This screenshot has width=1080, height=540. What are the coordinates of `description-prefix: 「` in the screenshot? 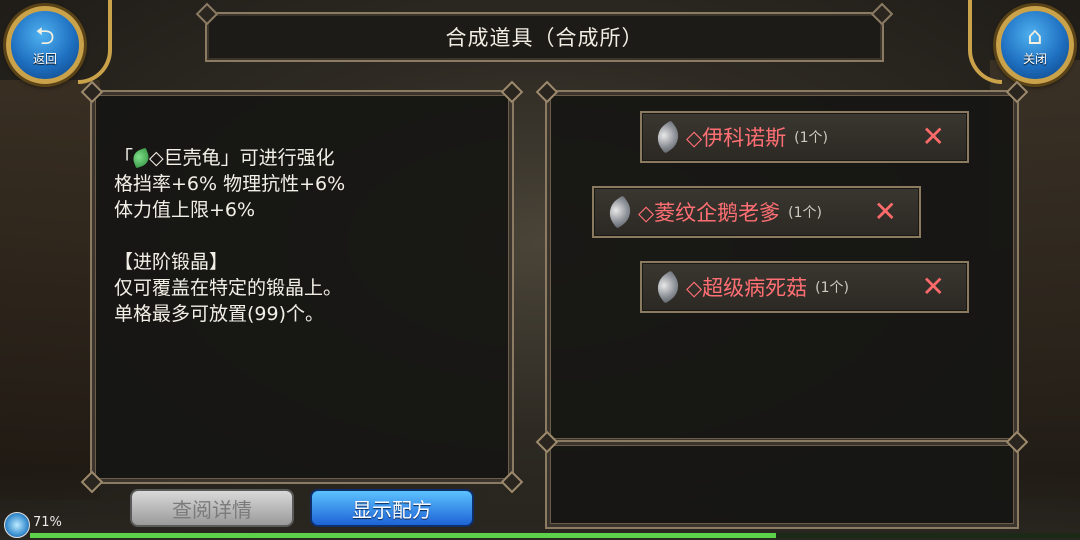 It's located at (124, 158).